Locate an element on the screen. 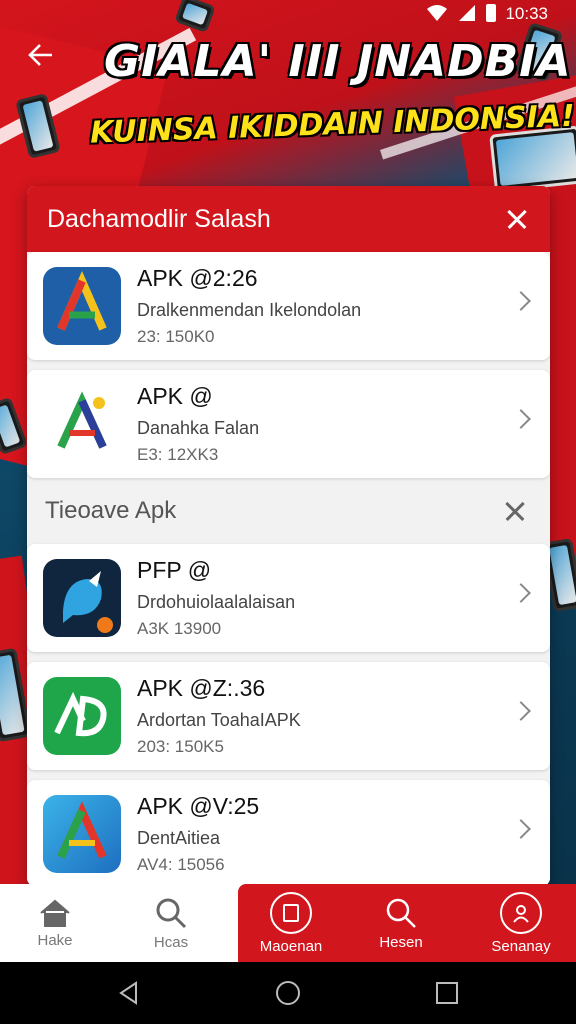 The width and height of the screenshot is (576, 1024). panel-title: Dachamodlir Salash is located at coordinates (159, 218).